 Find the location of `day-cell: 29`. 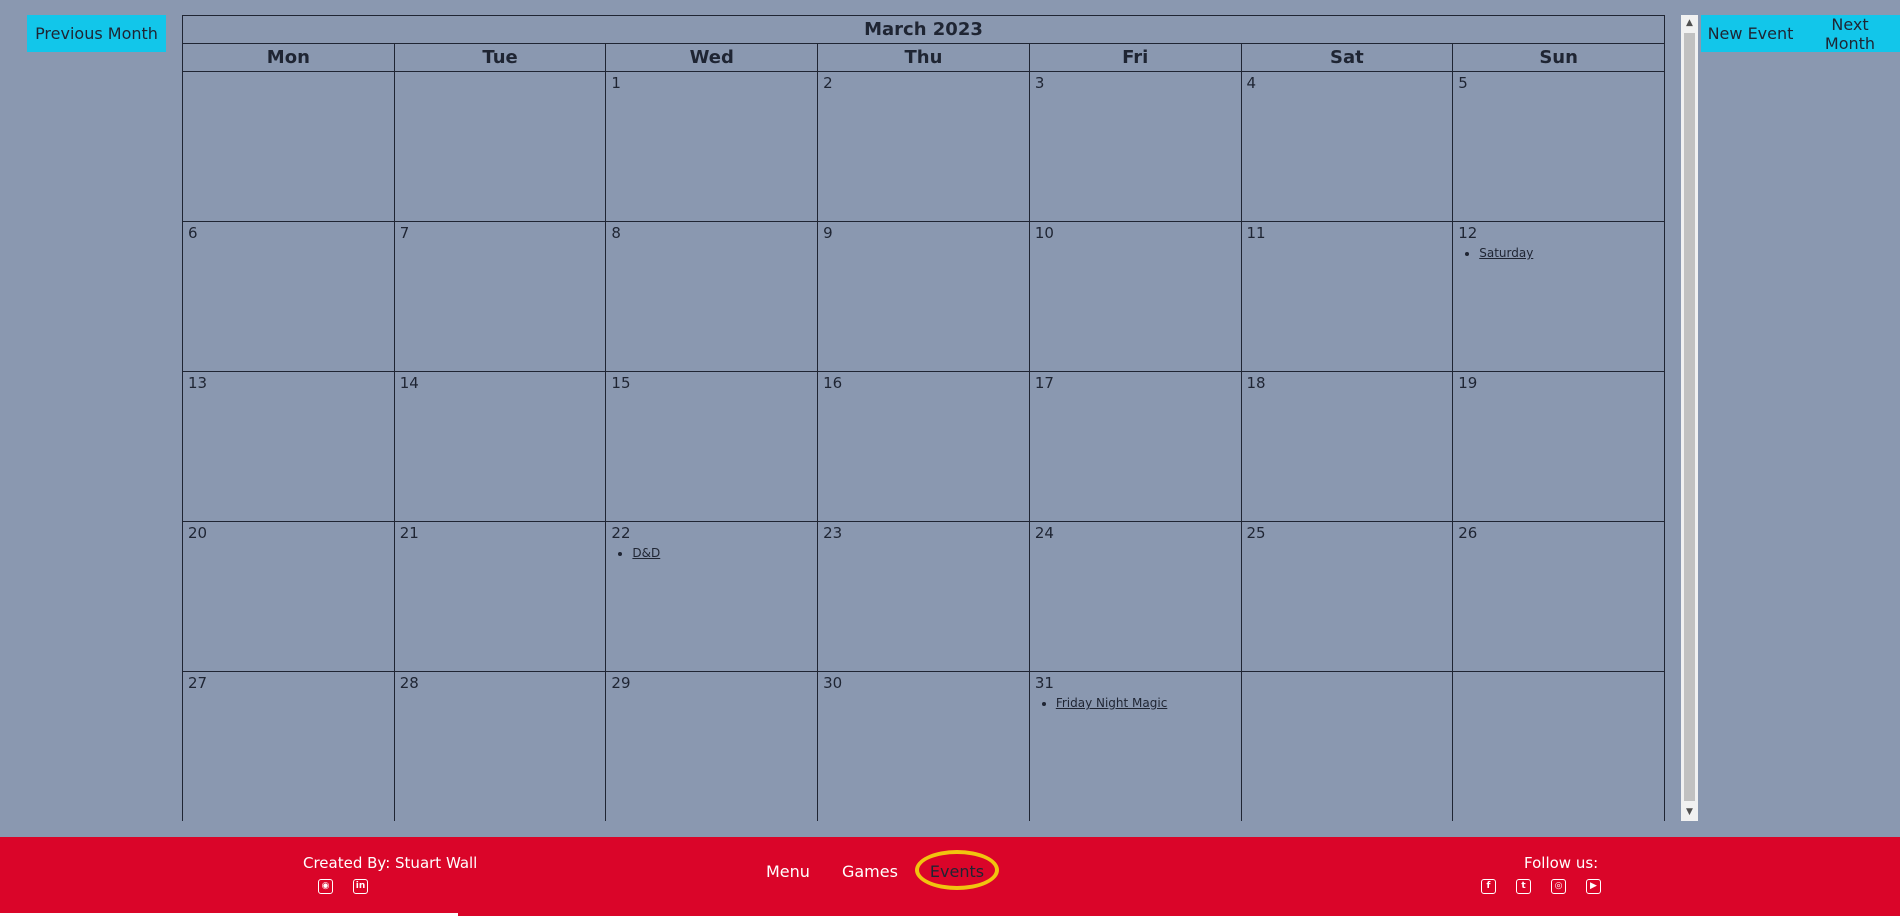

day-cell: 29 is located at coordinates (712, 746).